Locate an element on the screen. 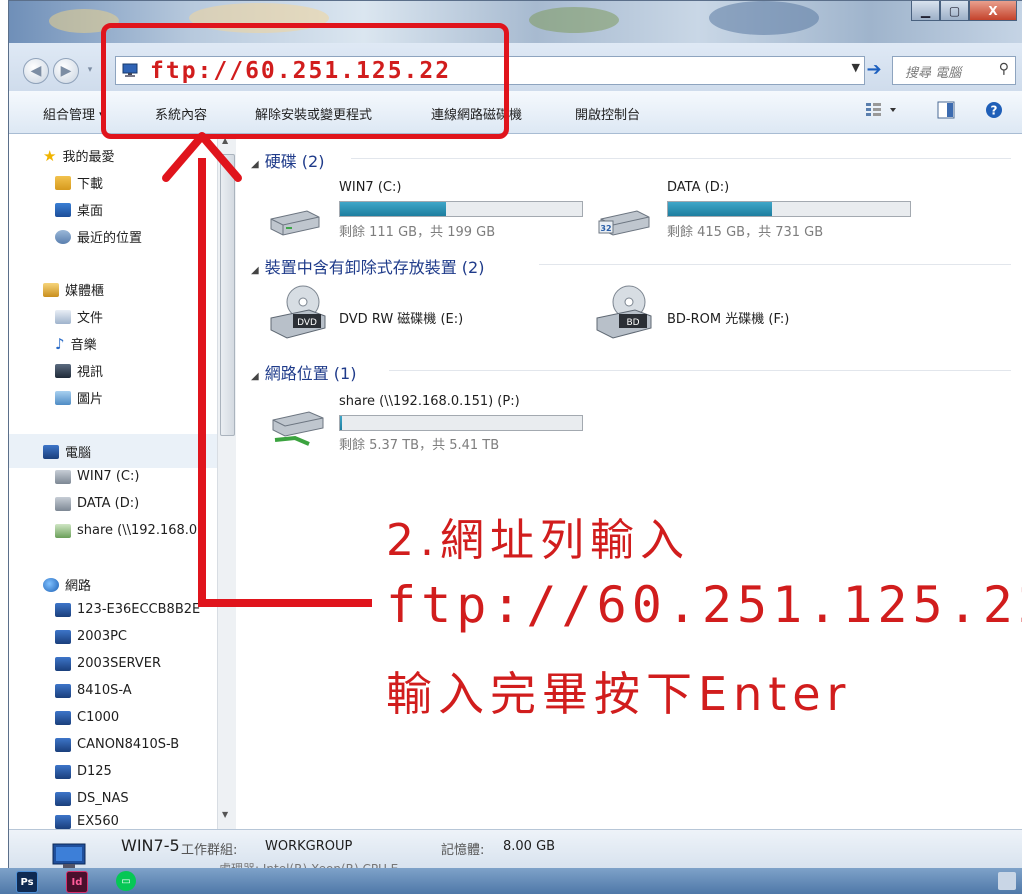 Image resolution: width=1022 pixels, height=894 pixels. annotation-instruction: 輸入完畢按下Enter is located at coordinates (619, 694).